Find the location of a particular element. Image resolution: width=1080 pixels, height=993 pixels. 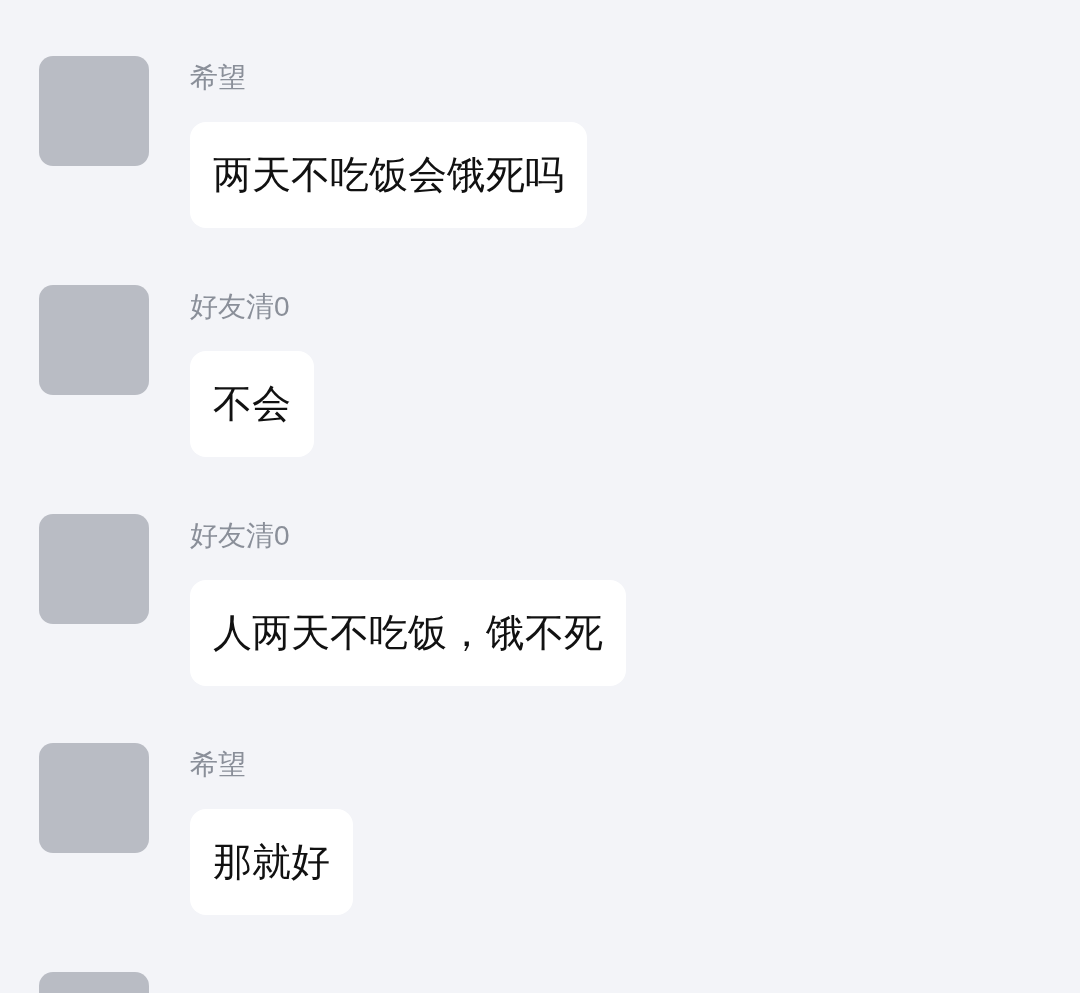

message-text: 不会 is located at coordinates (252, 403).